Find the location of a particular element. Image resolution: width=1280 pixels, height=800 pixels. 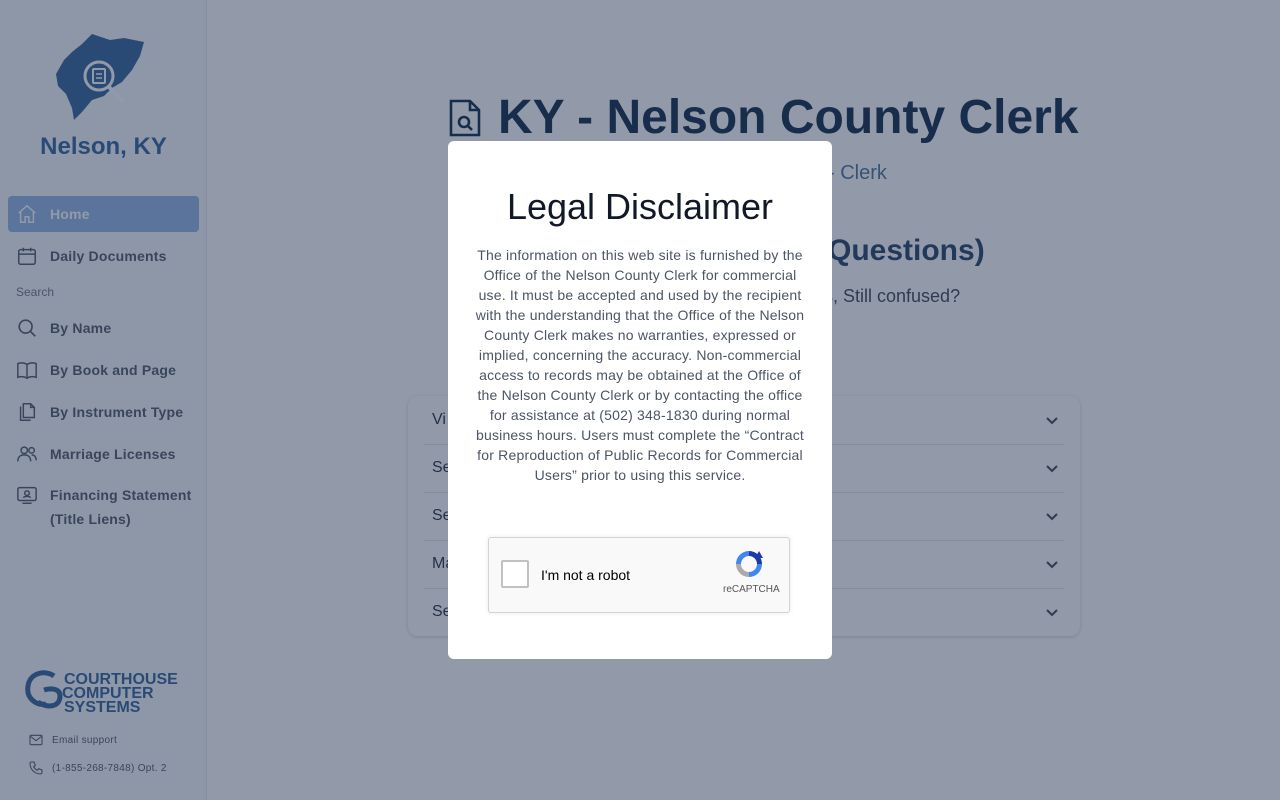

recaptcha-label: I'm not a robot is located at coordinates (586, 575).